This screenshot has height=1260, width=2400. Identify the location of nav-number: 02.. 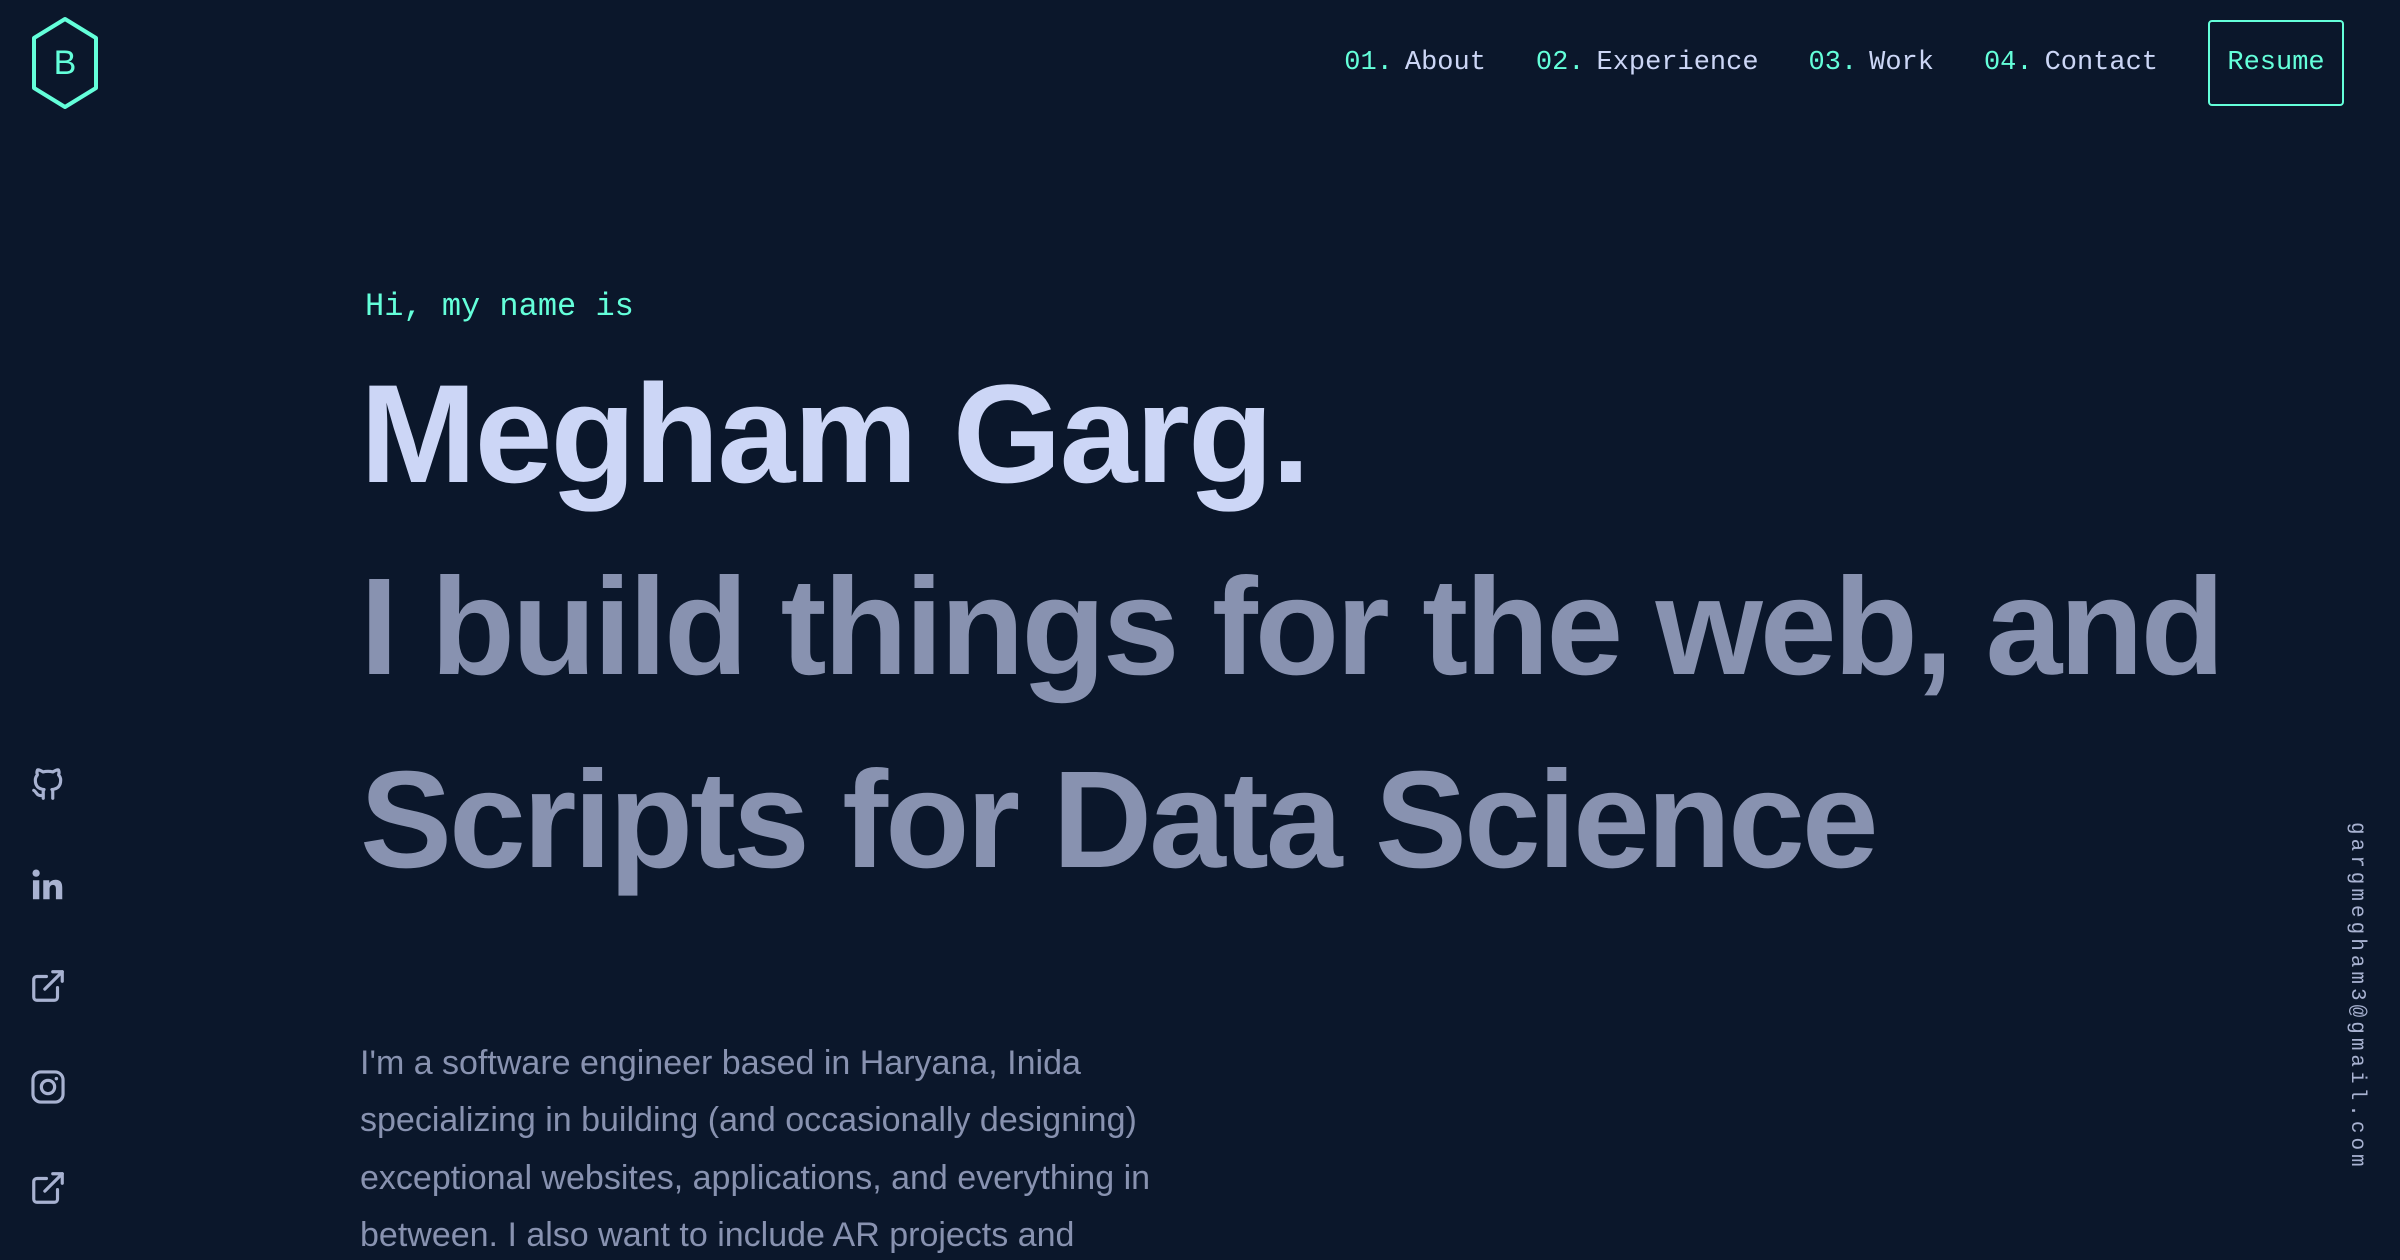
(1560, 63).